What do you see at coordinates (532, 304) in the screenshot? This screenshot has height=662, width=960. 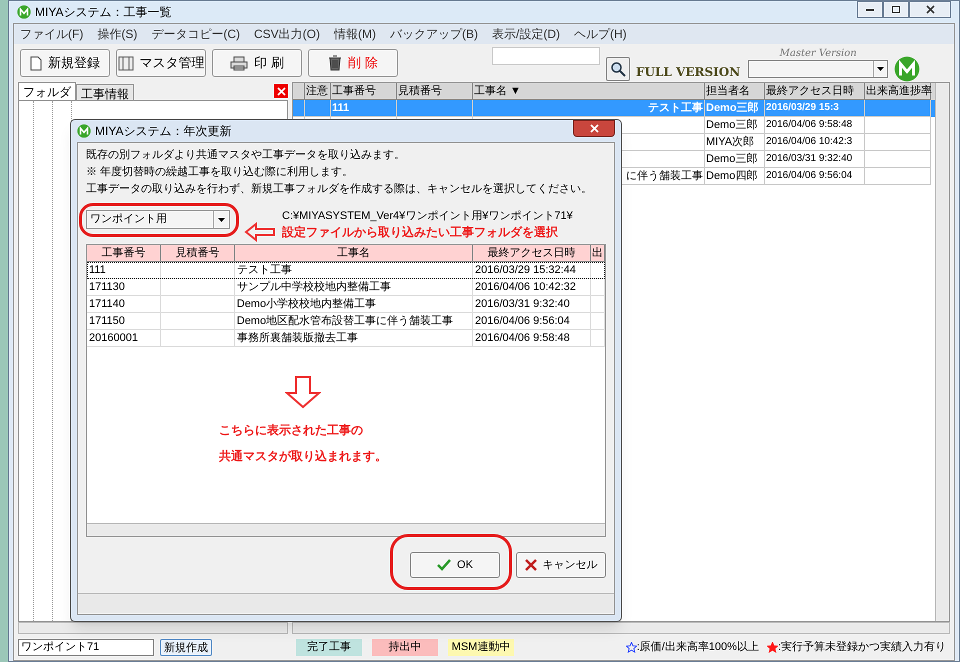 I see `table-cell: 2016/03/31 9:32:40` at bounding box center [532, 304].